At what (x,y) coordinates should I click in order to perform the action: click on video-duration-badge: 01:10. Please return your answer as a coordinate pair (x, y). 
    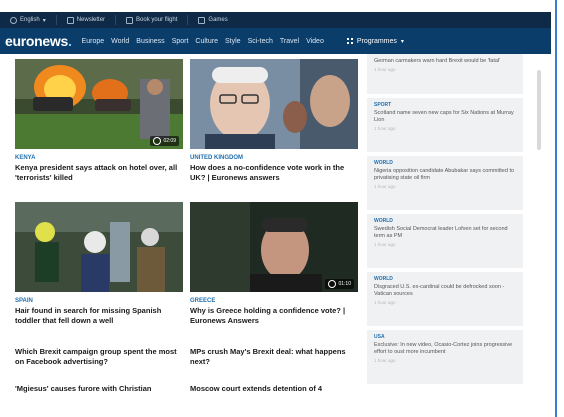
    Looking at the image, I should click on (339, 284).